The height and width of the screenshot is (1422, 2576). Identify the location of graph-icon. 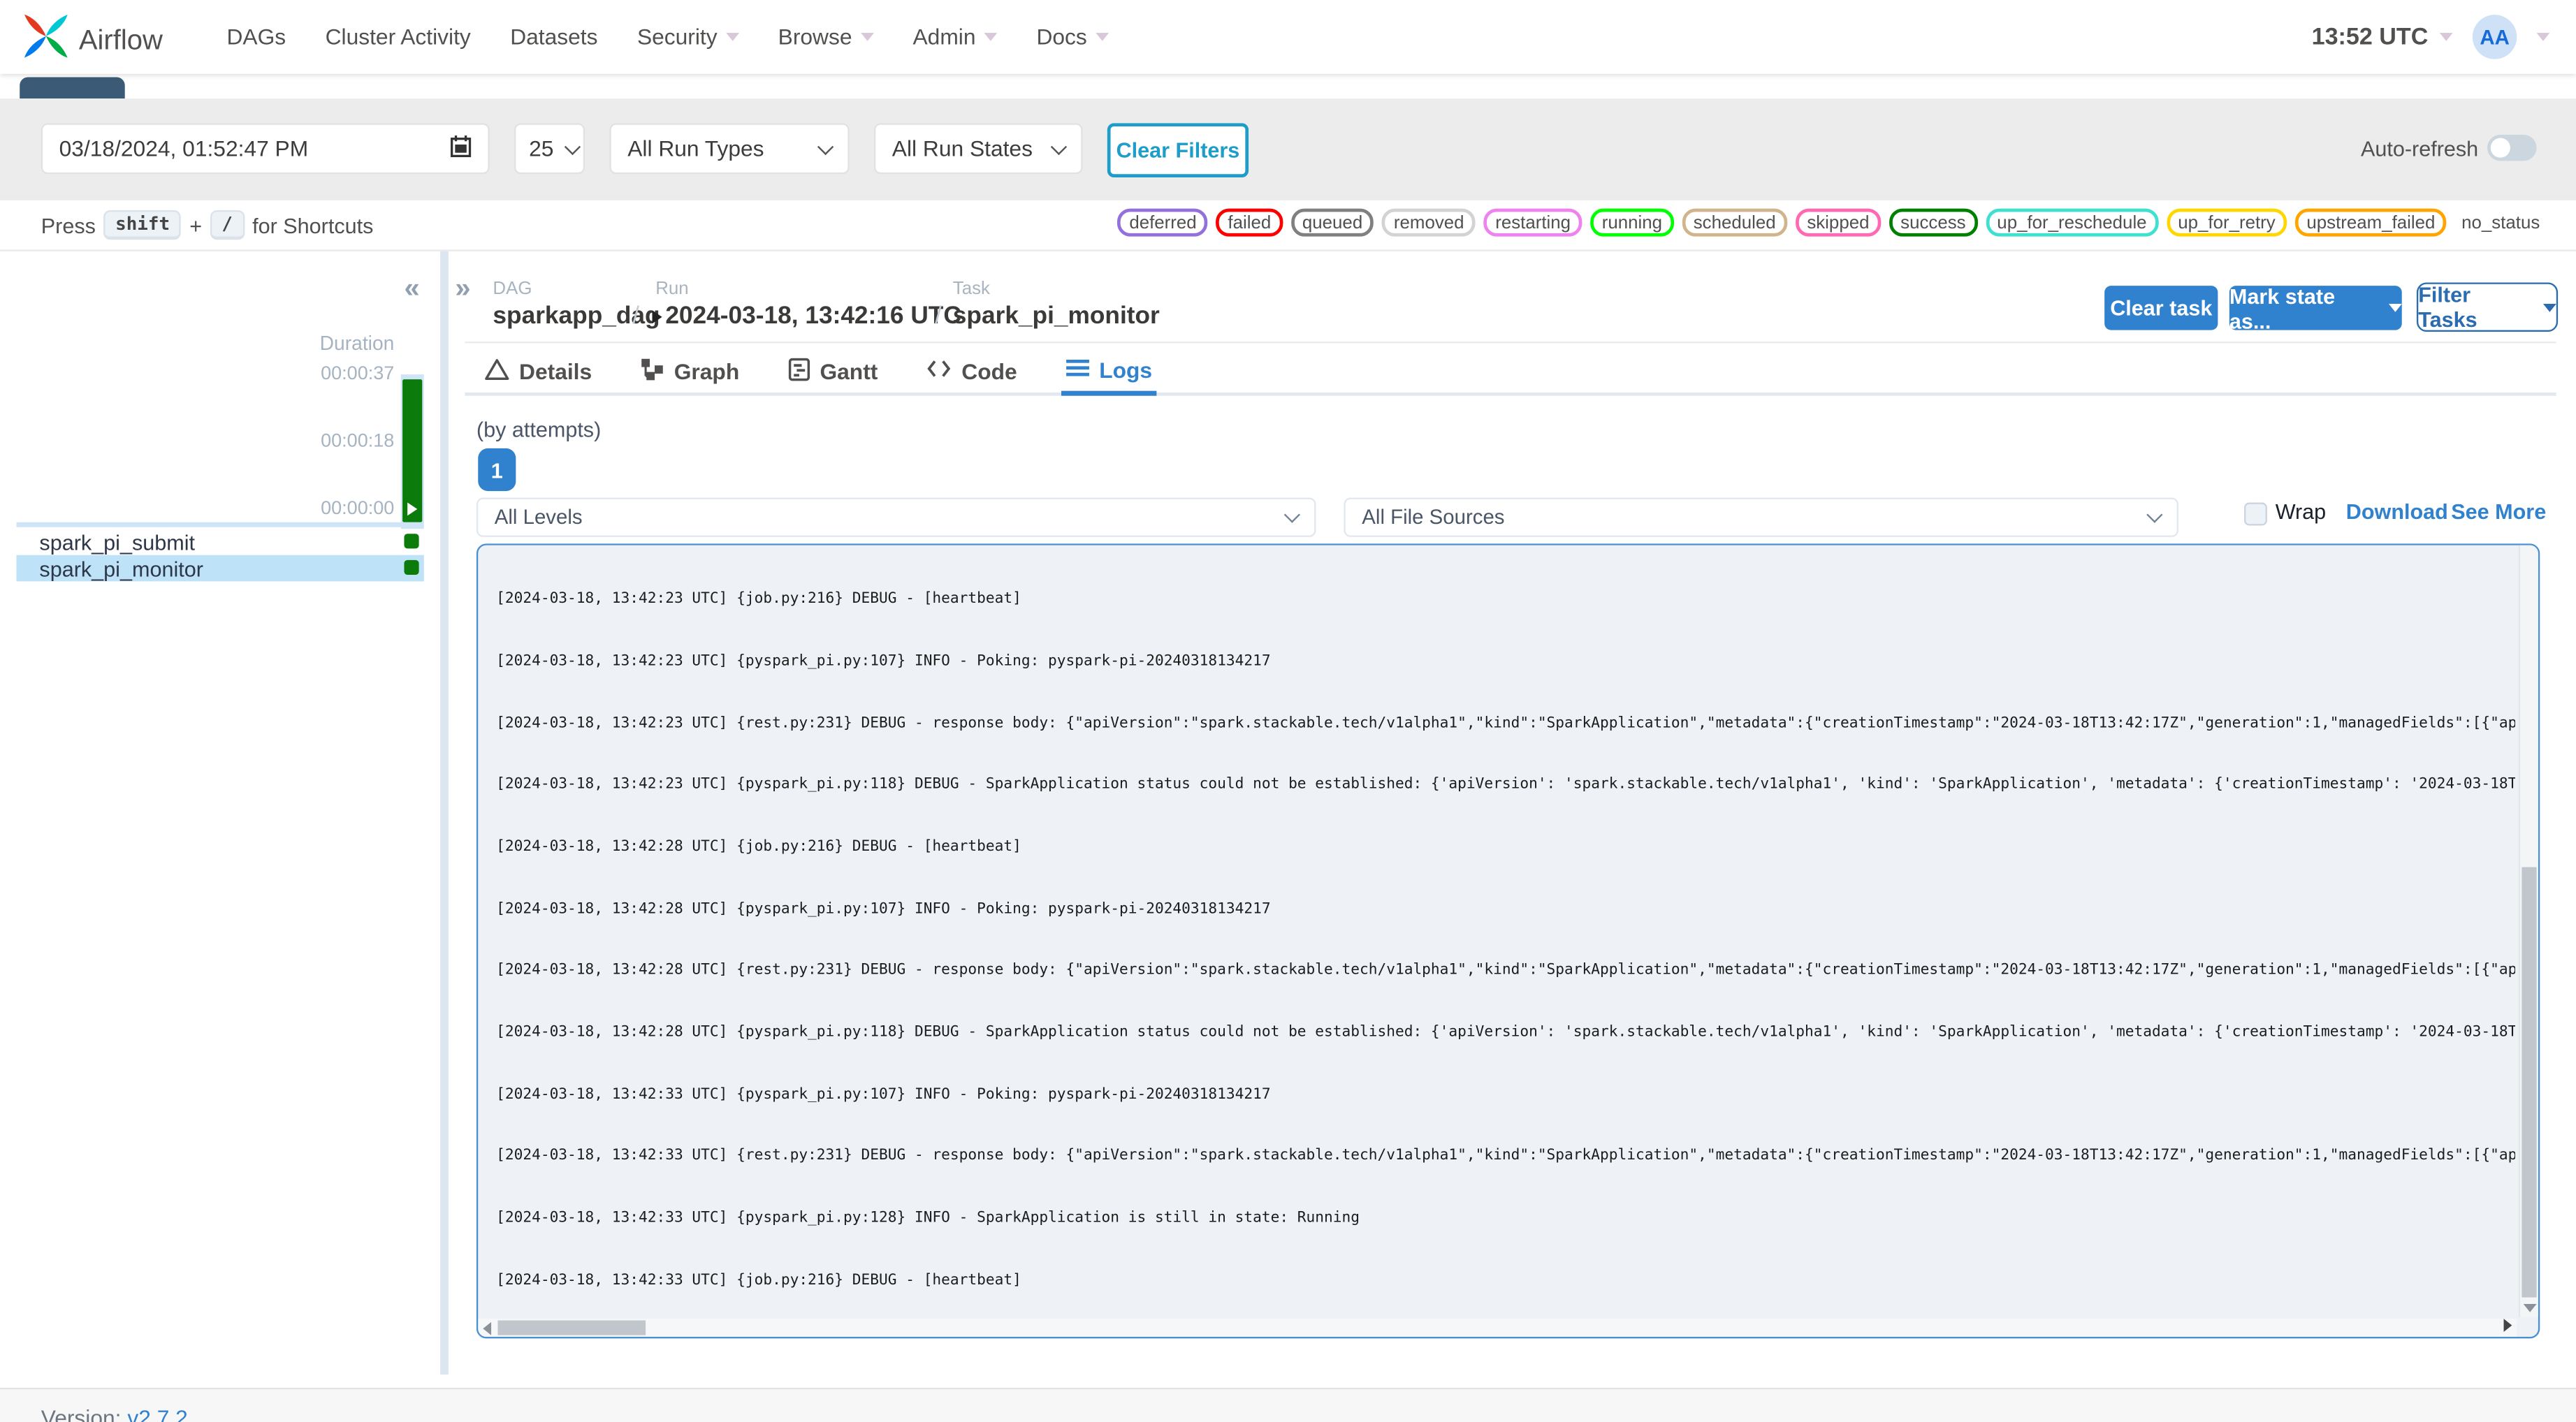
(652, 371).